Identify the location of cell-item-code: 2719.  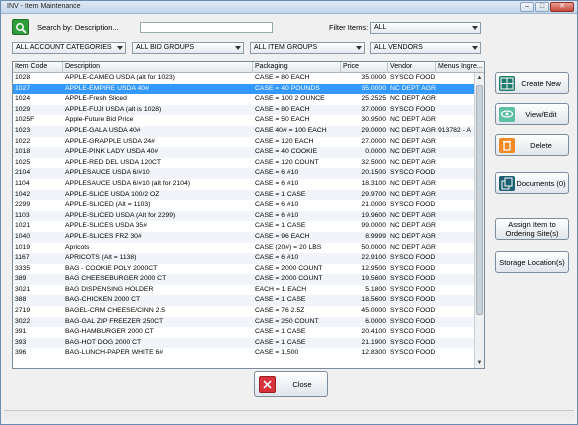
(23, 311).